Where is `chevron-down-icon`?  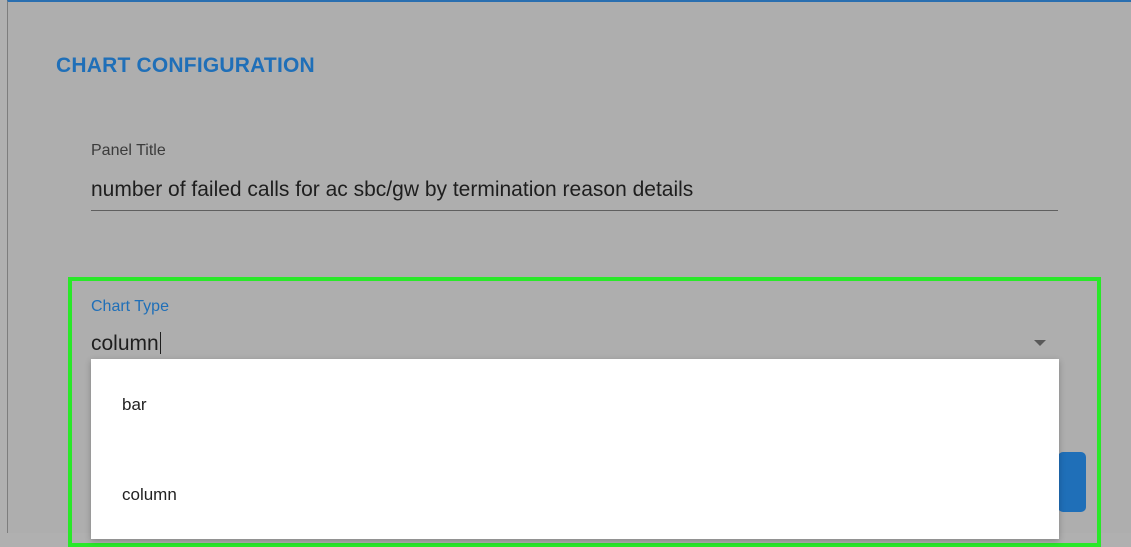 chevron-down-icon is located at coordinates (1040, 343).